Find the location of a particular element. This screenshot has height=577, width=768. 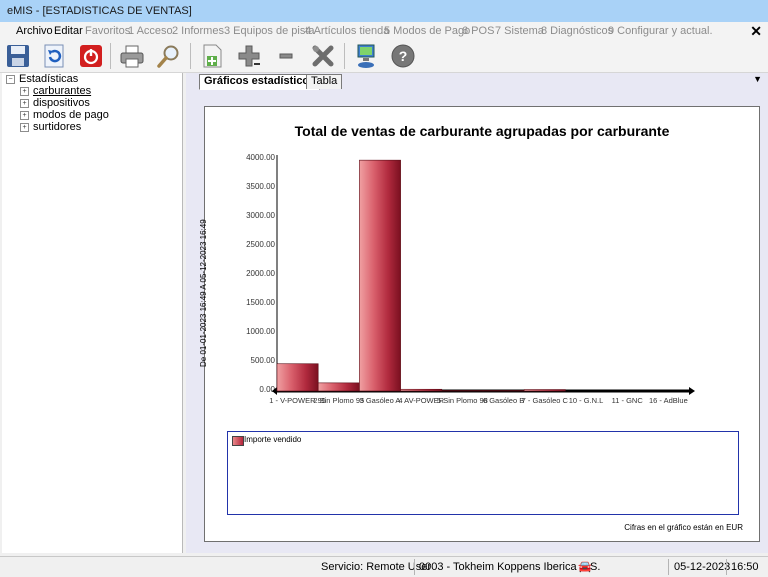

menu-archivo: Archivo is located at coordinates (34, 31).